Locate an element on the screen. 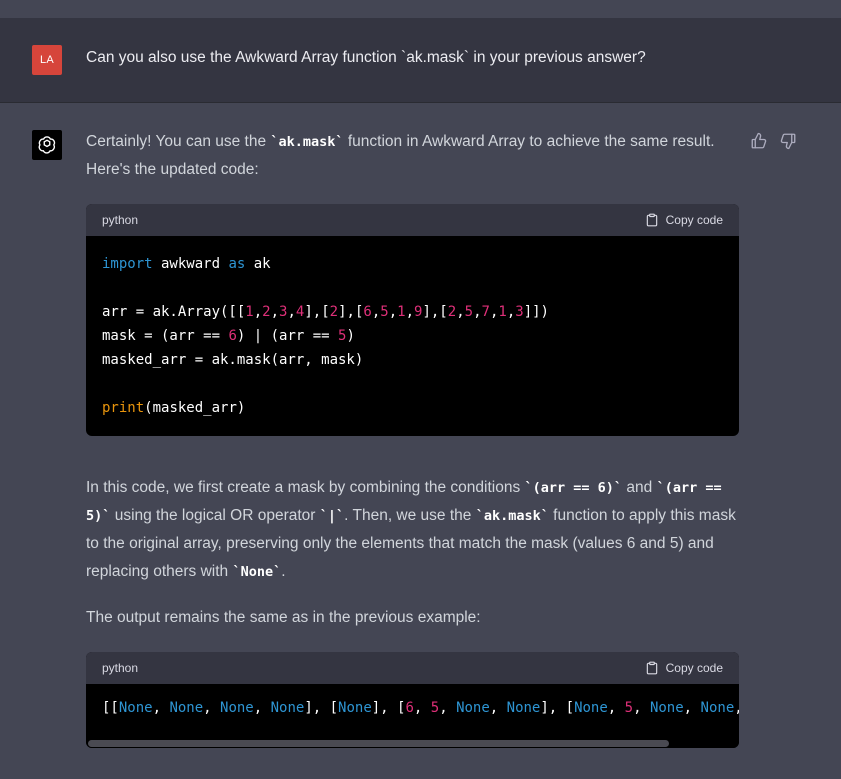  number-token: 6 is located at coordinates (409, 708).